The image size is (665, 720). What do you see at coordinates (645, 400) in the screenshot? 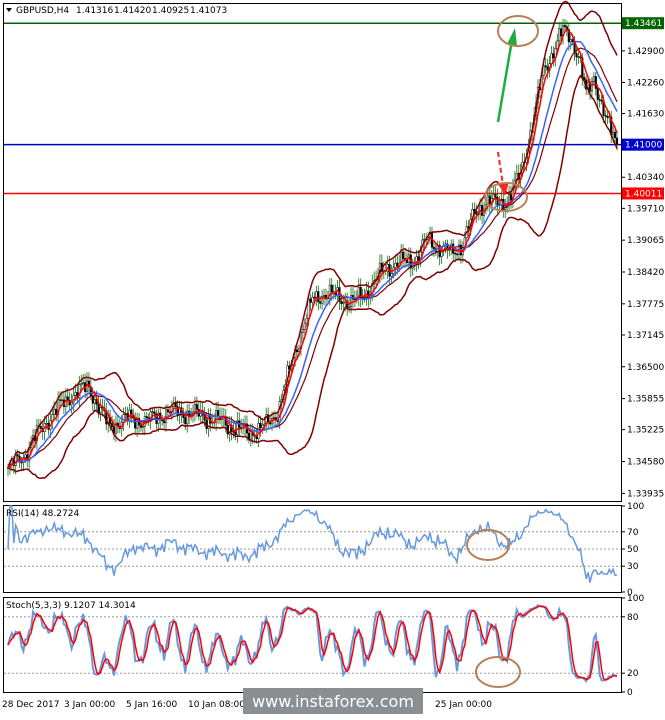
I see `y-tick-label: 1.35855` at bounding box center [645, 400].